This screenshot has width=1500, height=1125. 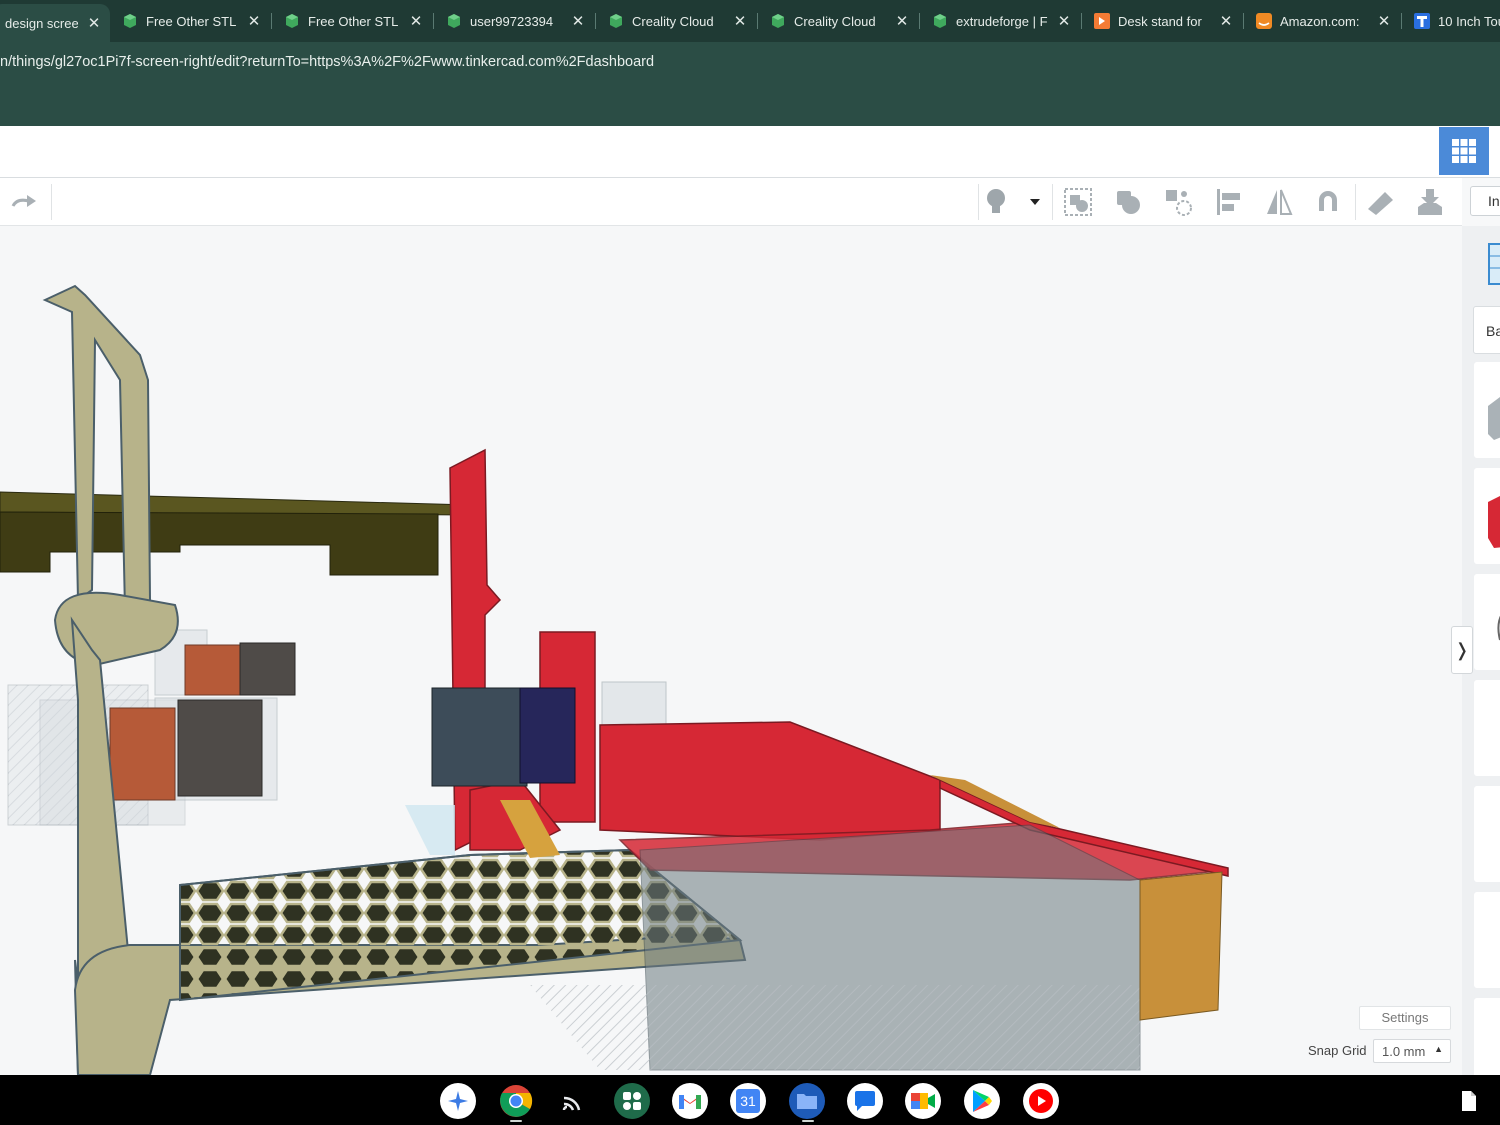 What do you see at coordinates (1462, 650) in the screenshot?
I see `panel-collapse-button: ❭` at bounding box center [1462, 650].